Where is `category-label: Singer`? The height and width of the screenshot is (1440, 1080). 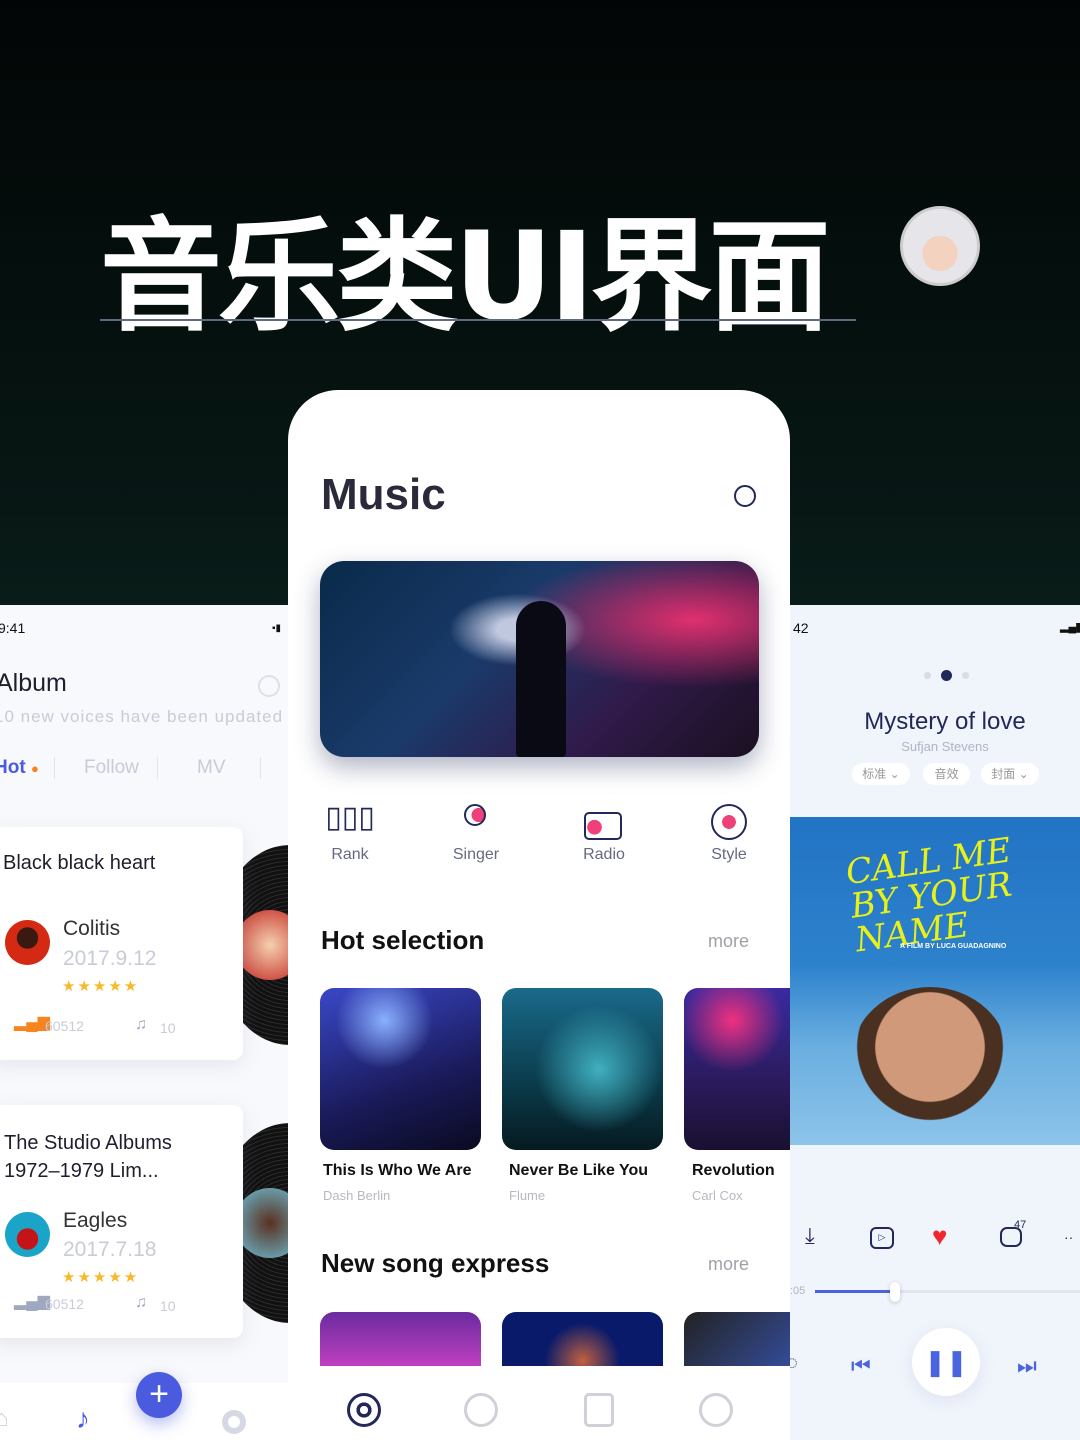
category-label: Singer is located at coordinates (476, 854).